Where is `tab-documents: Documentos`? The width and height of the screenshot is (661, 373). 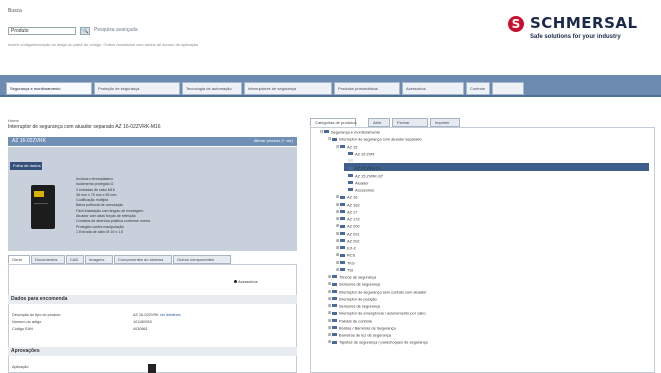
tab-documents: Documentos is located at coordinates (48, 259).